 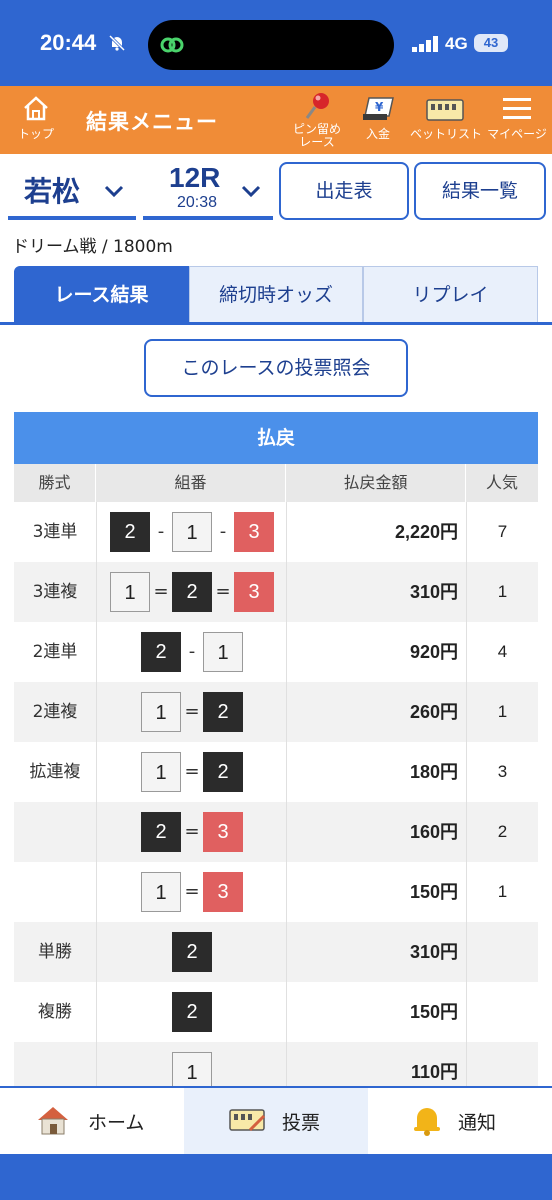 What do you see at coordinates (450, 295) in the screenshot?
I see `tab-replay: リプレイ` at bounding box center [450, 295].